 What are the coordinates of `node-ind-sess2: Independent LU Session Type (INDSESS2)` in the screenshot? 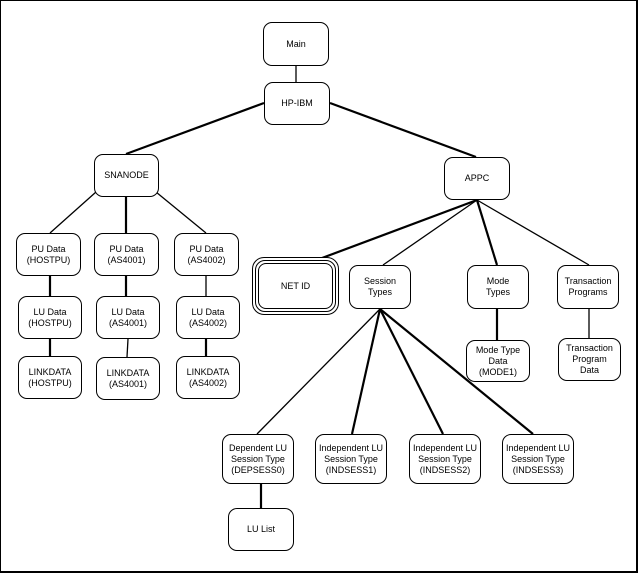 It's located at (445, 459).